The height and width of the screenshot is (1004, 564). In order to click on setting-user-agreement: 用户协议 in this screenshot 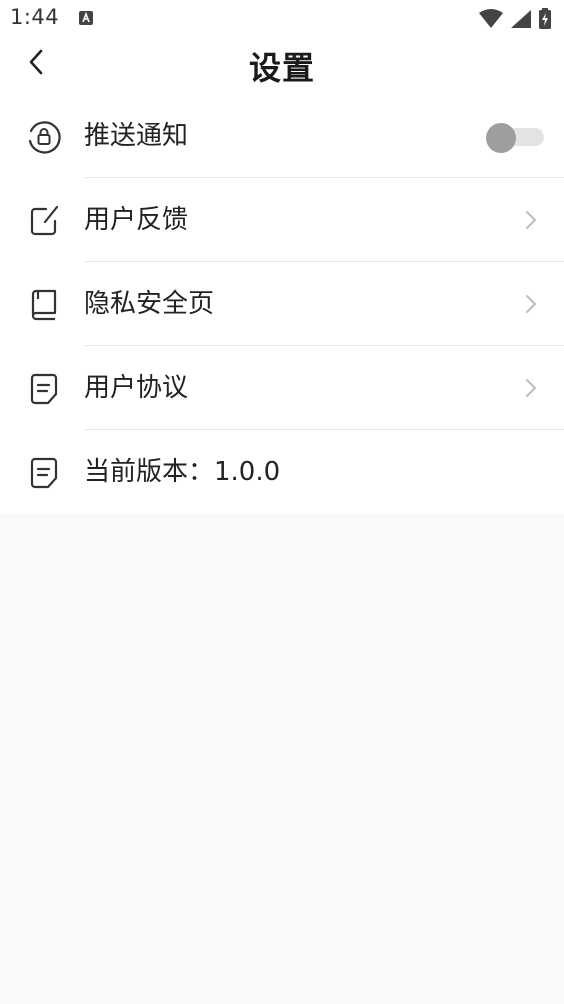, I will do `click(282, 388)`.